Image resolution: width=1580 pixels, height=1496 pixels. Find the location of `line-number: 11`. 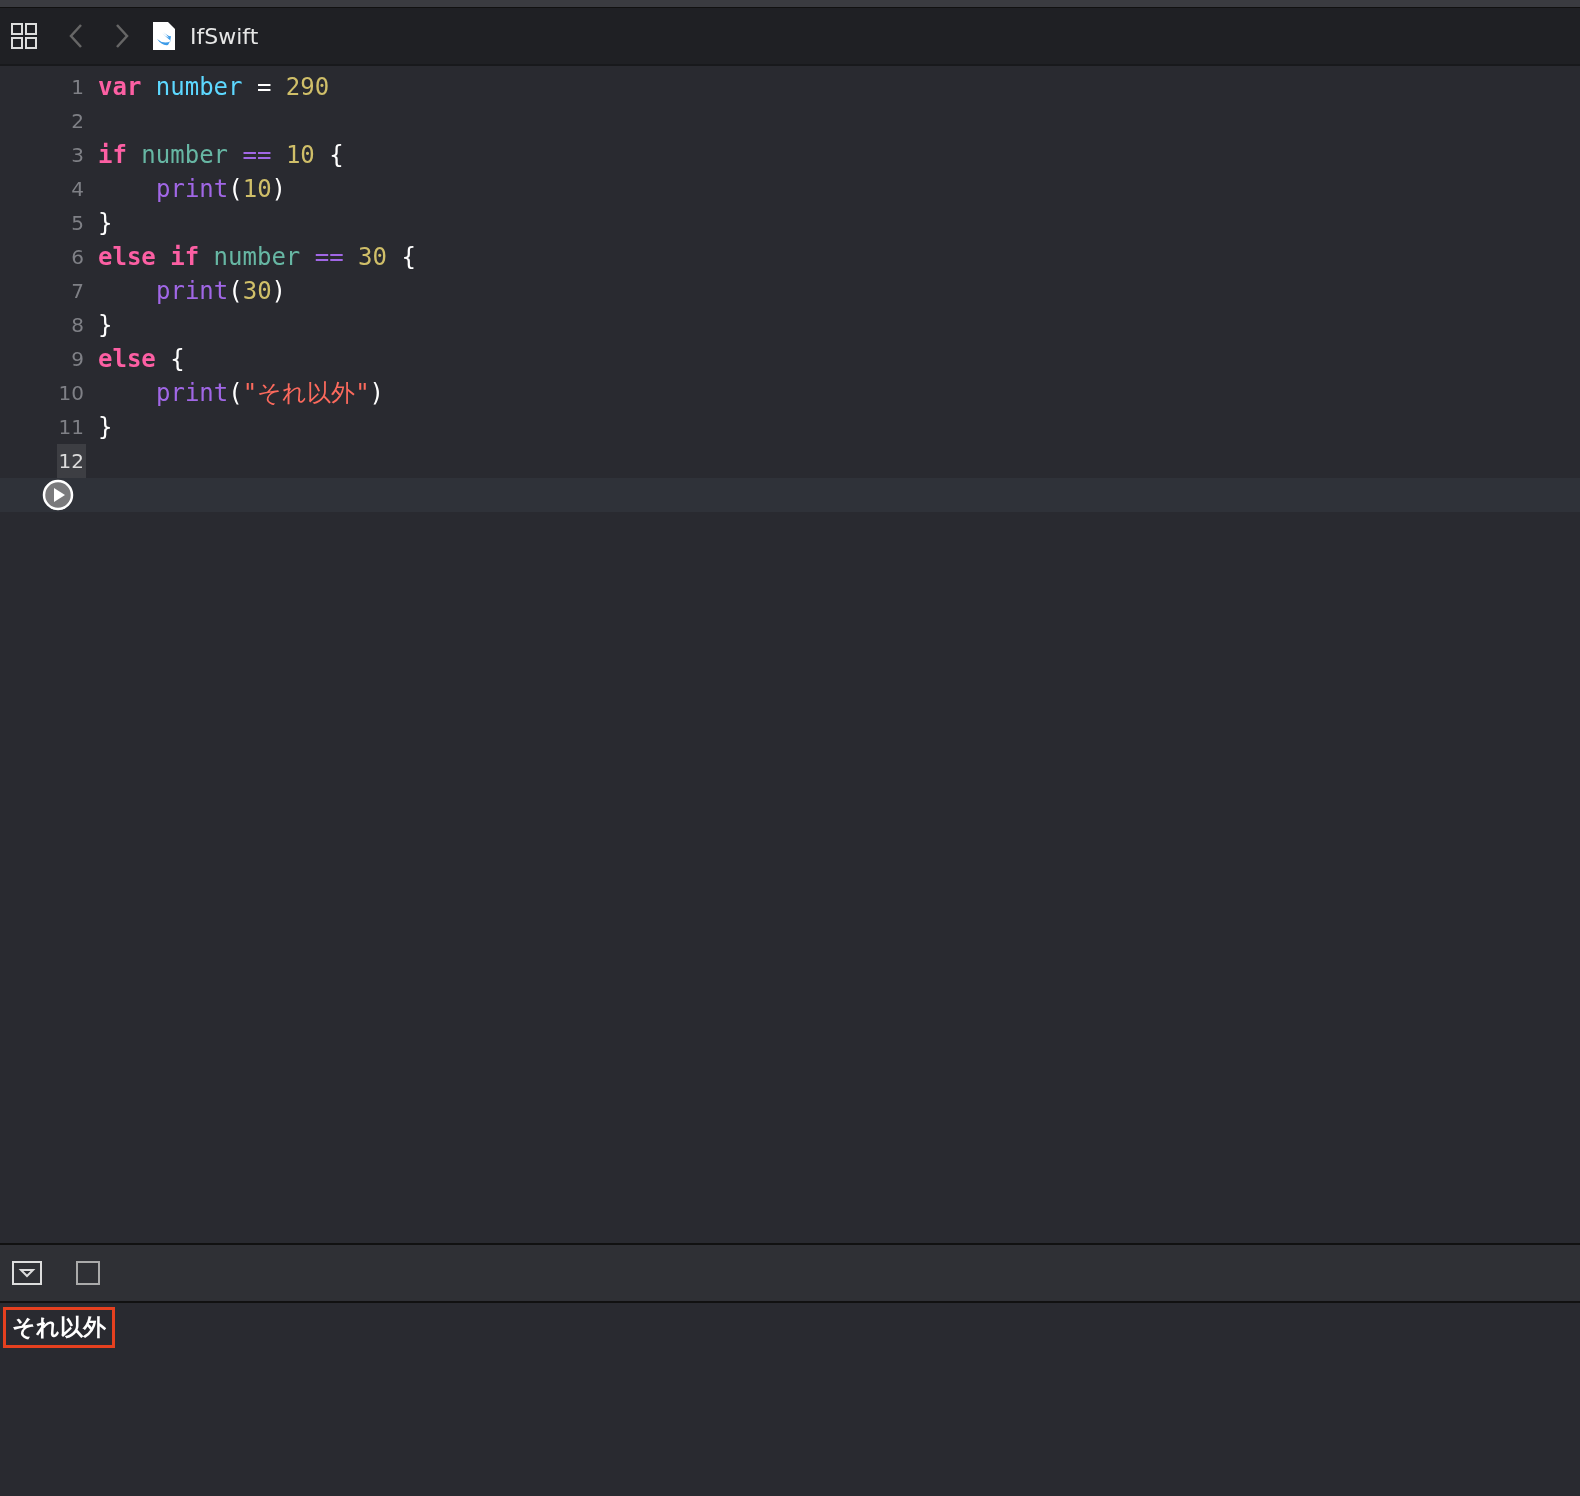

line-number: 11 is located at coordinates (71, 427).